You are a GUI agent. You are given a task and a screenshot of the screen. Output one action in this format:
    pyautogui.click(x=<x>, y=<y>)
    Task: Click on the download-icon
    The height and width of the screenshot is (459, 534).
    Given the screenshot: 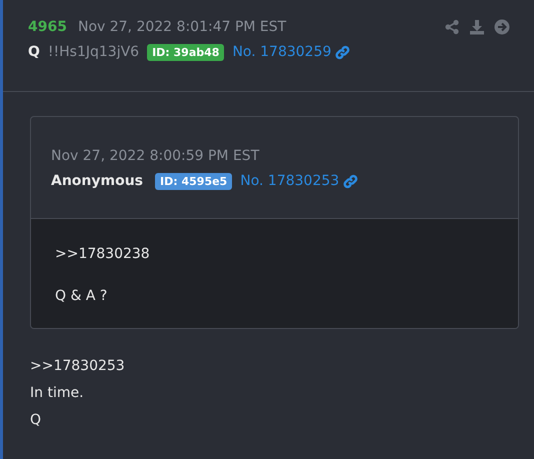 What is the action you would take?
    pyautogui.click(x=477, y=27)
    